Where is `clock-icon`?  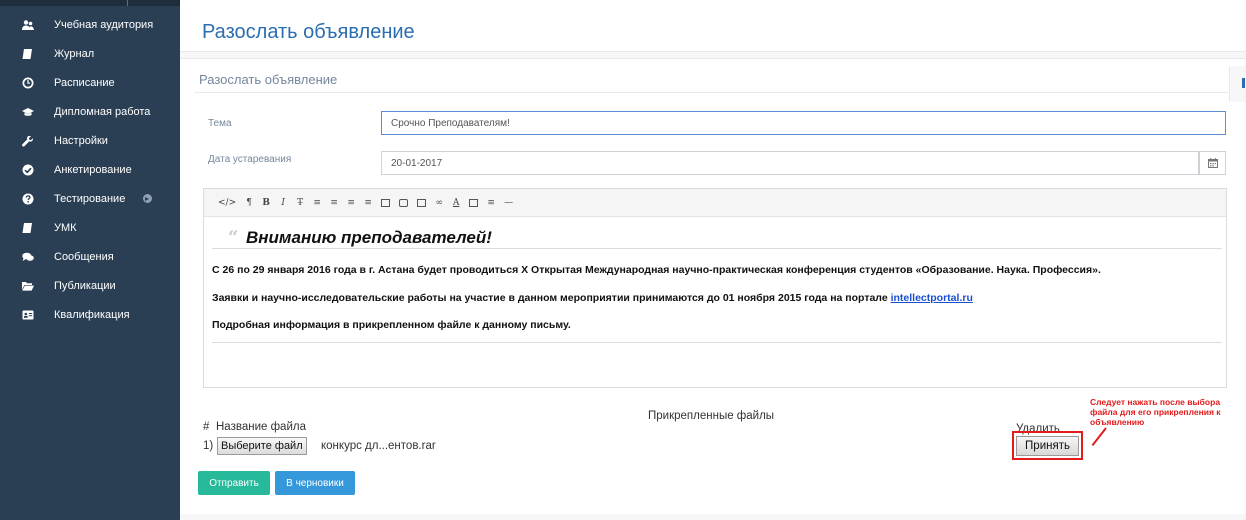 clock-icon is located at coordinates (28, 83).